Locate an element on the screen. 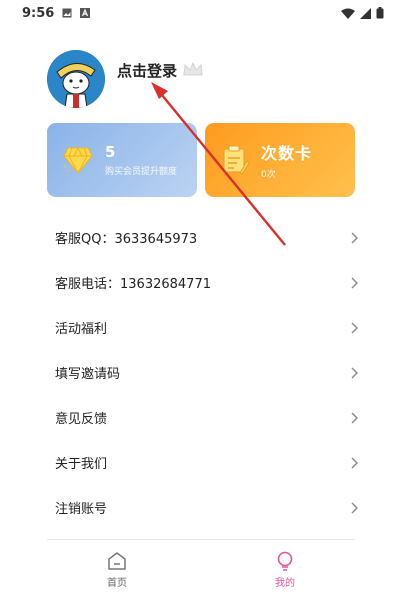  diamond-icon is located at coordinates (78, 160).